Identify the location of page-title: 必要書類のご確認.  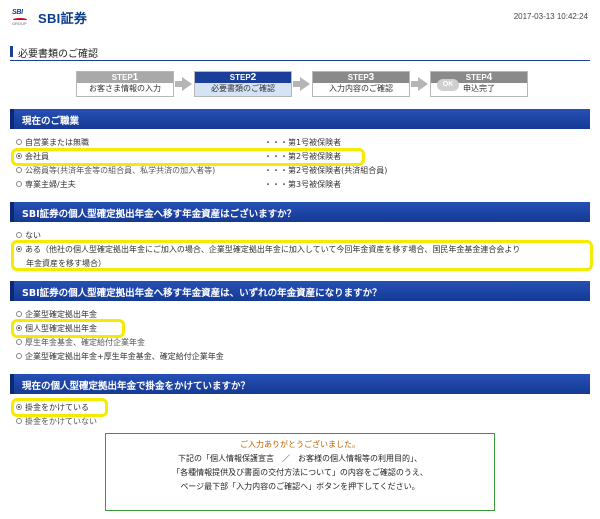
(58, 54).